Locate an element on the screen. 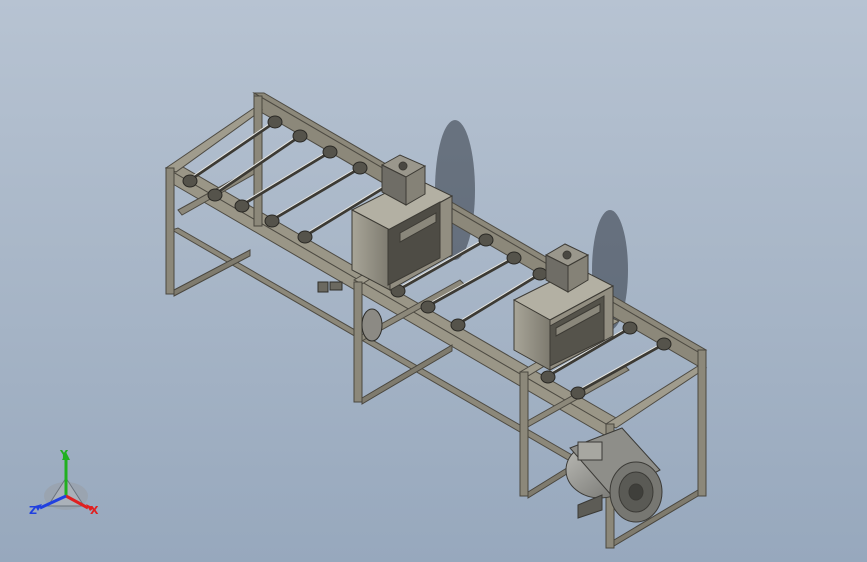 The height and width of the screenshot is (562, 867). axis-triad is located at coordinates (64, 481).